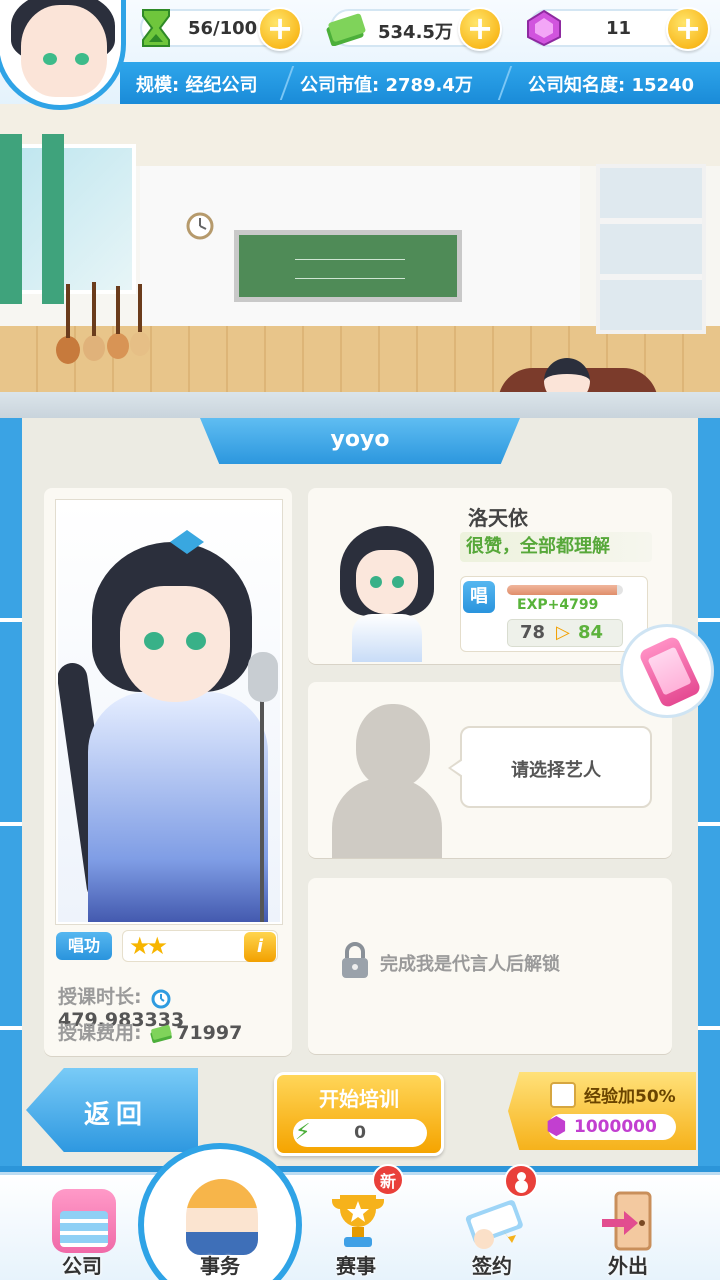  I want to click on training-cost: ⚡ 0, so click(360, 1133).